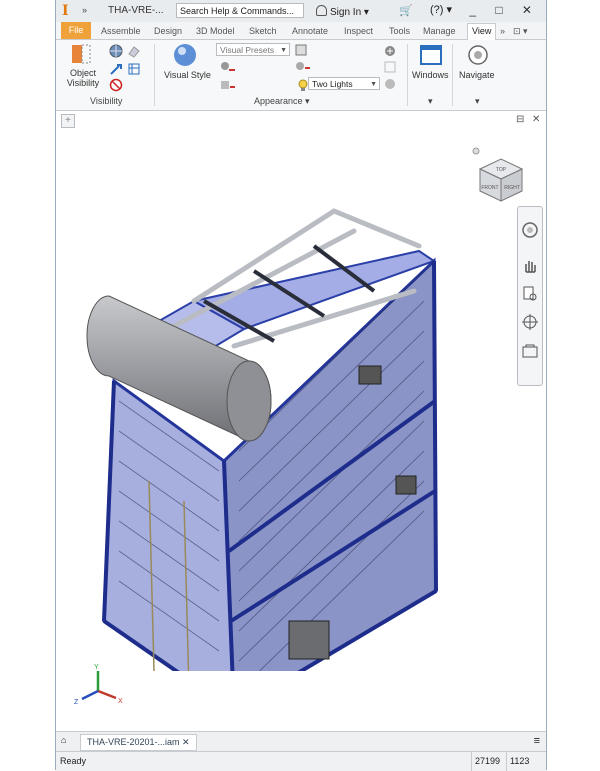 This screenshot has width=600, height=771. What do you see at coordinates (477, 101) in the screenshot?
I see `navigate-group-chevron: ▾` at bounding box center [477, 101].